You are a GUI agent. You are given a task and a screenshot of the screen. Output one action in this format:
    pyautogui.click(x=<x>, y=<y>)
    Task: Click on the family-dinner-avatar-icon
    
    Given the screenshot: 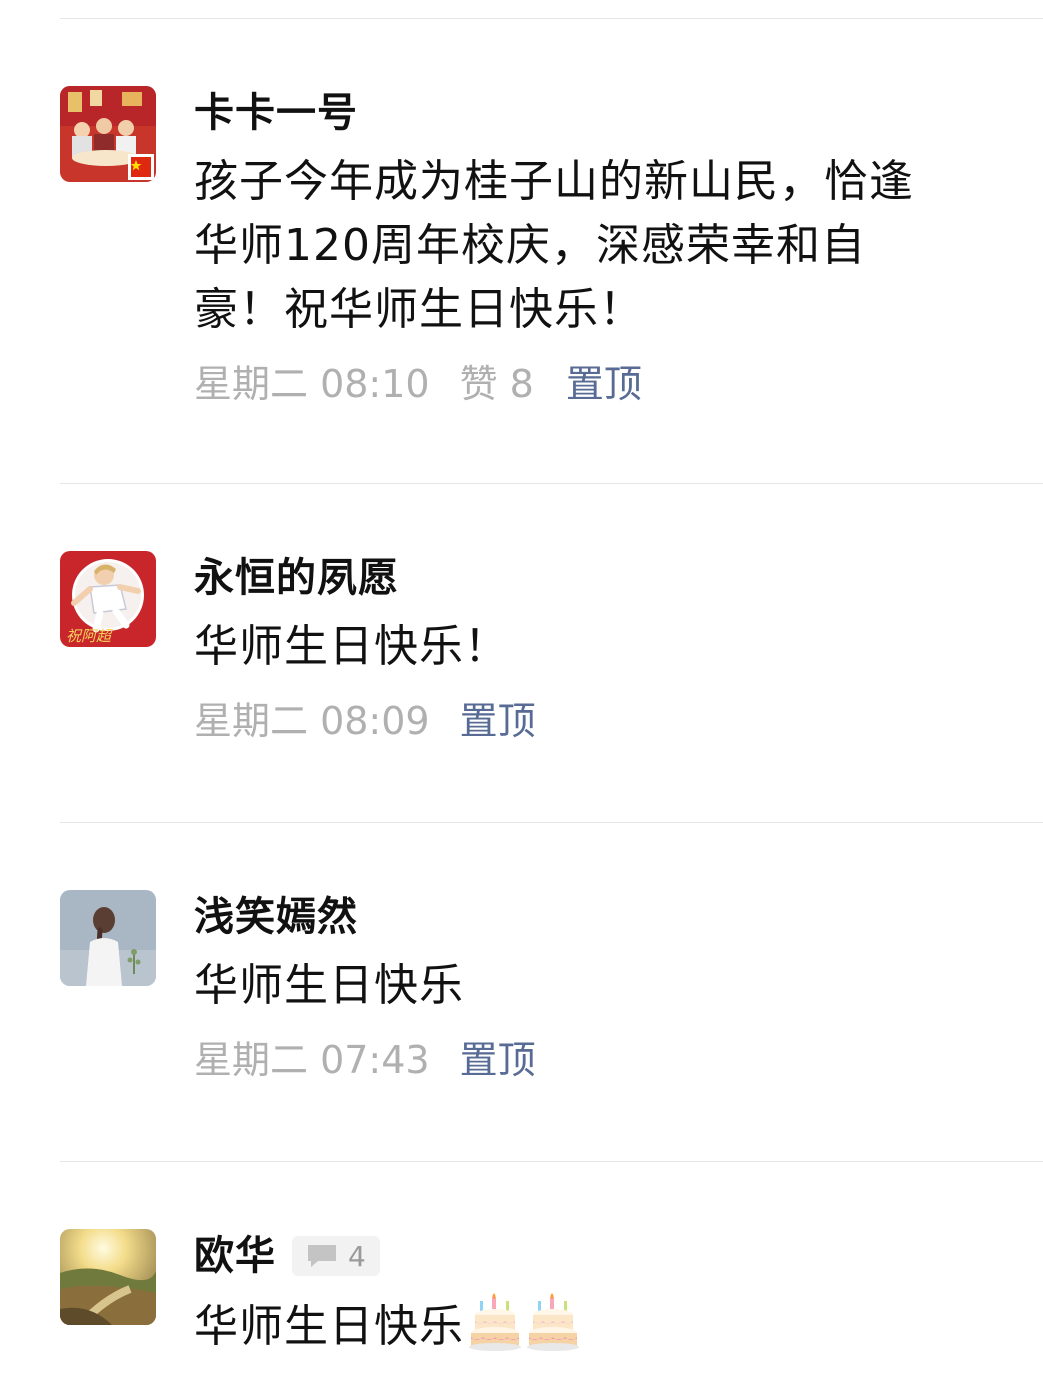 What is the action you would take?
    pyautogui.click(x=108, y=134)
    